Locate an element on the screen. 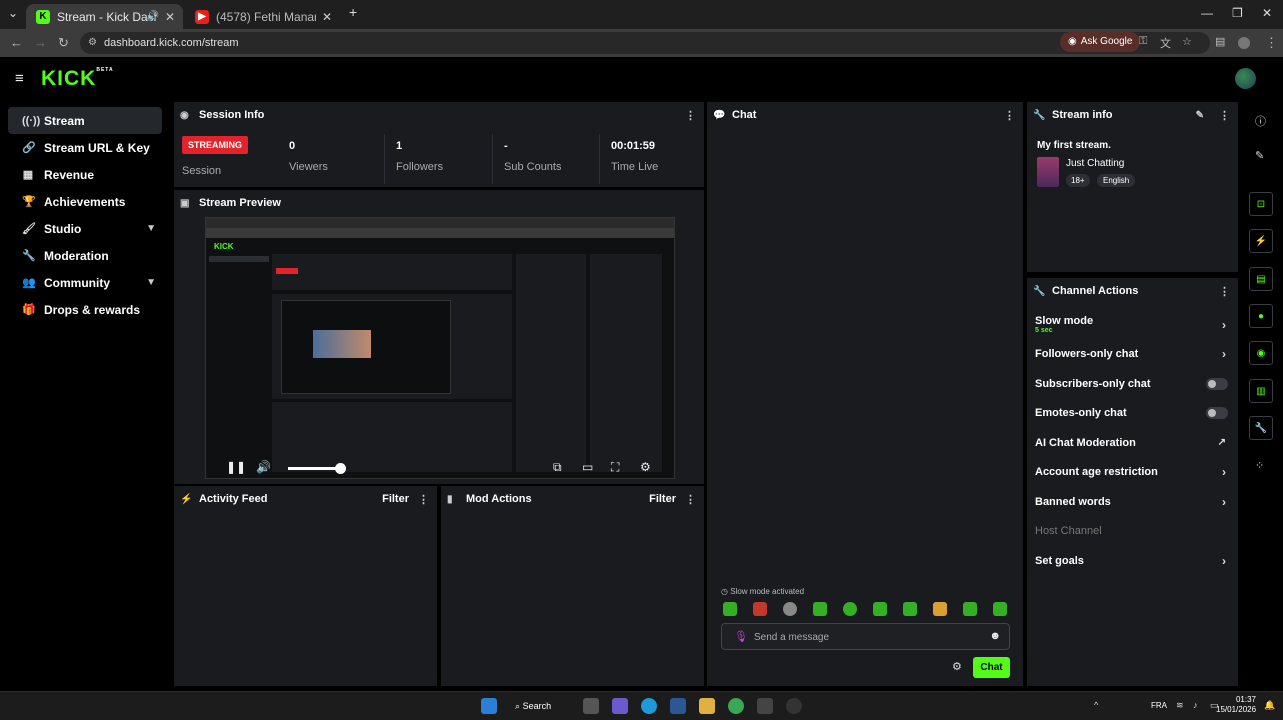 The width and height of the screenshot is (1283, 720). stream-preview-video: KICK ❚❚ 🔊 ⧉ ▭ ⛶ ⚙ is located at coordinates (440, 348).